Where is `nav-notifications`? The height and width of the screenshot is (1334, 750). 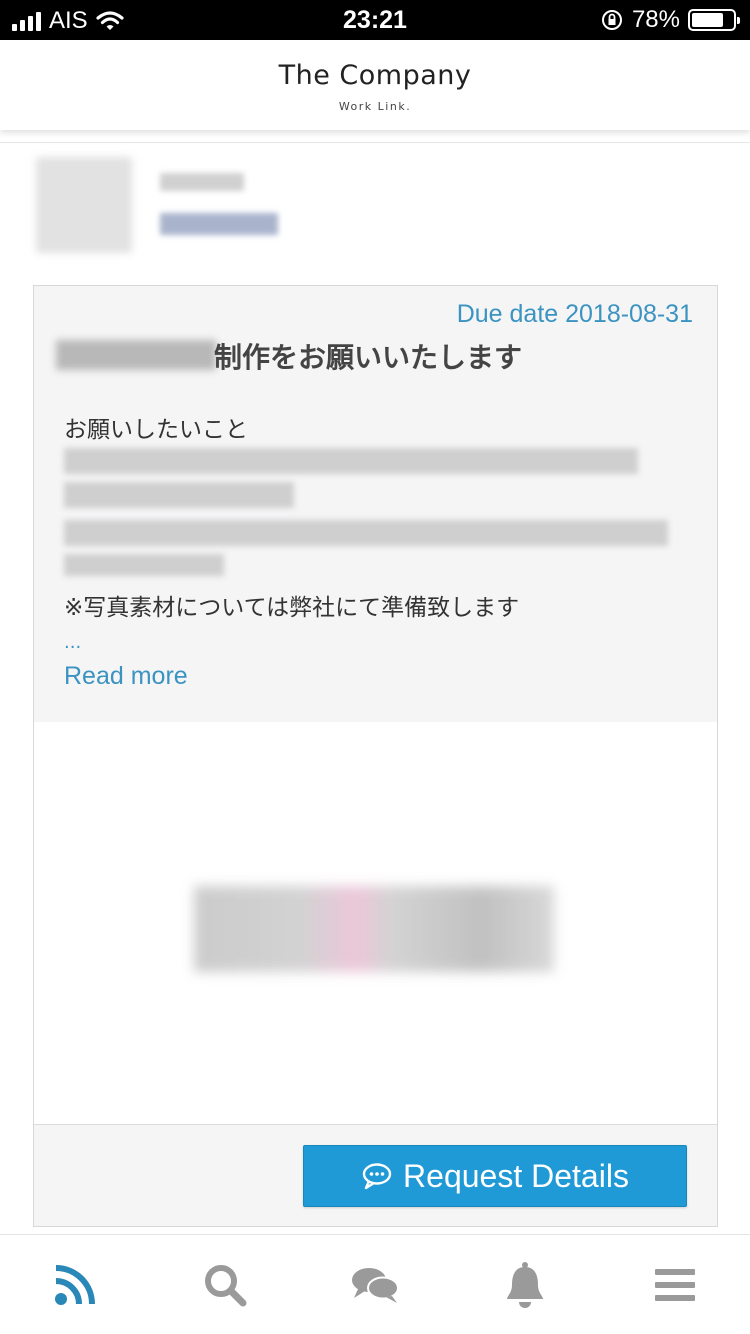 nav-notifications is located at coordinates (525, 1285).